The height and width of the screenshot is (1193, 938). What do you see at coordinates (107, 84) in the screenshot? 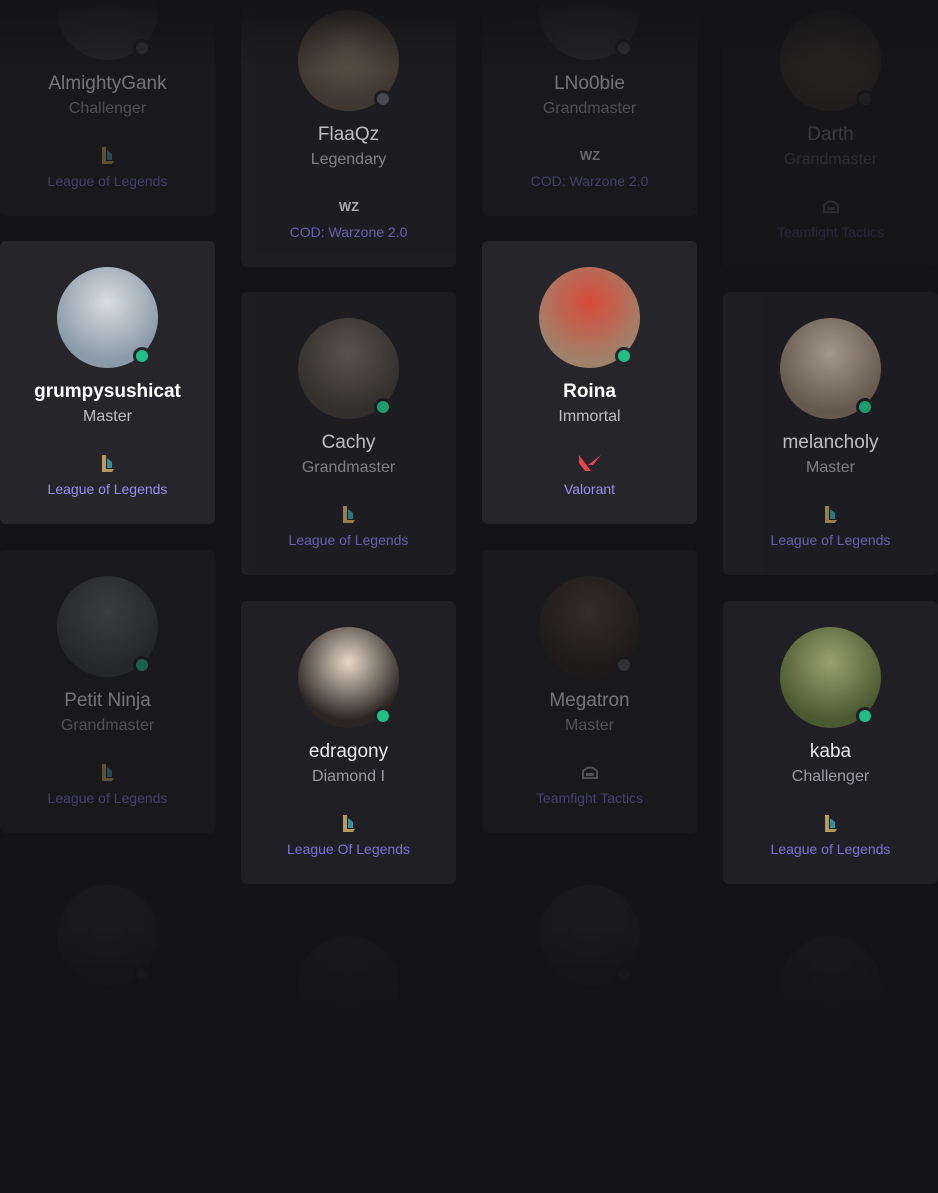
I see `player-name: AlmightyGank` at bounding box center [107, 84].